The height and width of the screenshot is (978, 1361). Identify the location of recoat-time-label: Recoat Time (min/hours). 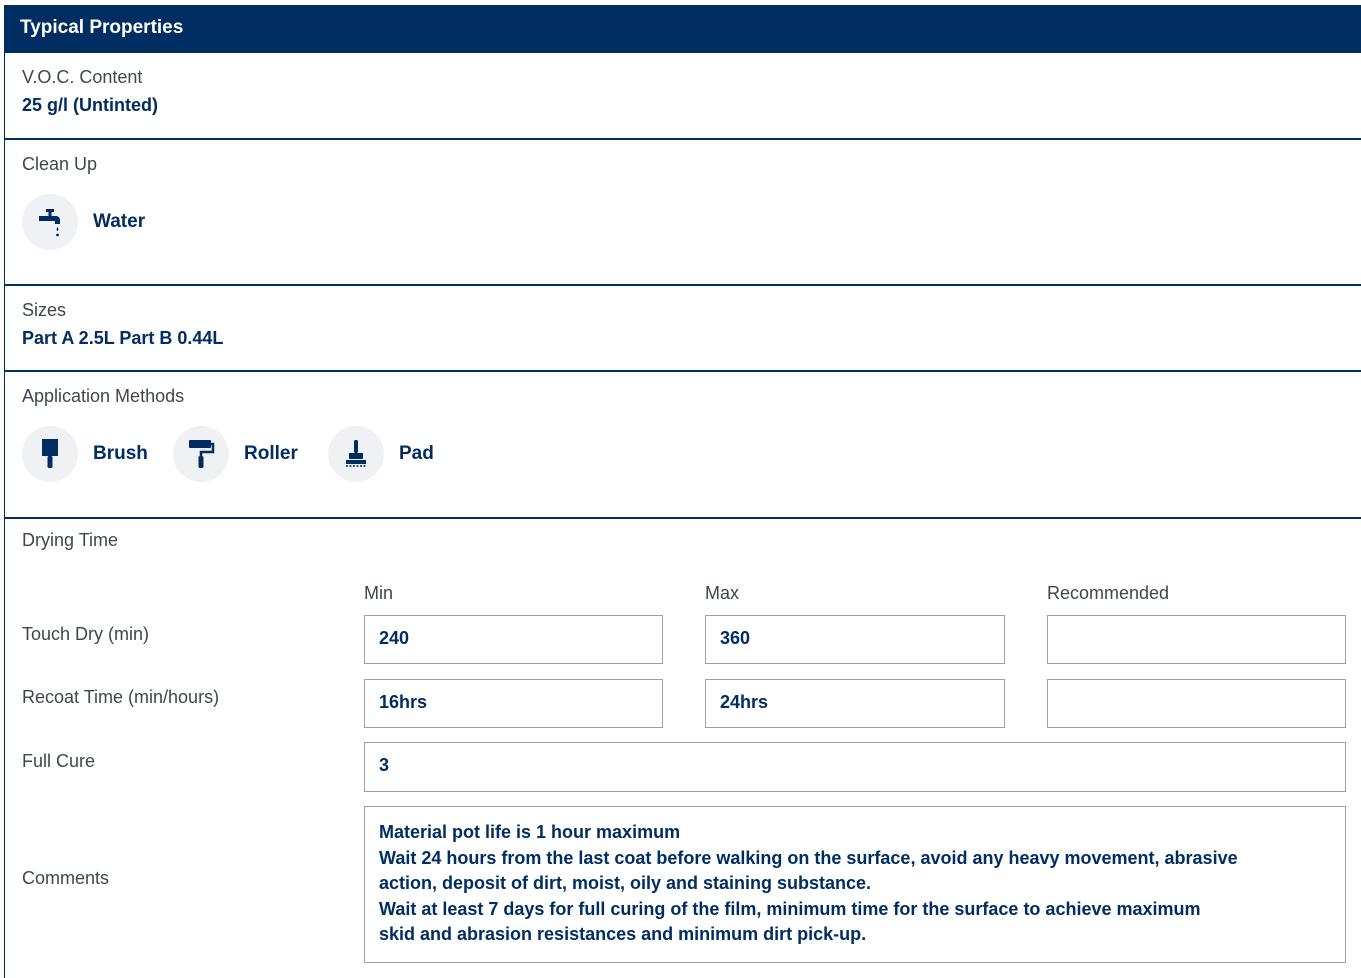
(121, 697).